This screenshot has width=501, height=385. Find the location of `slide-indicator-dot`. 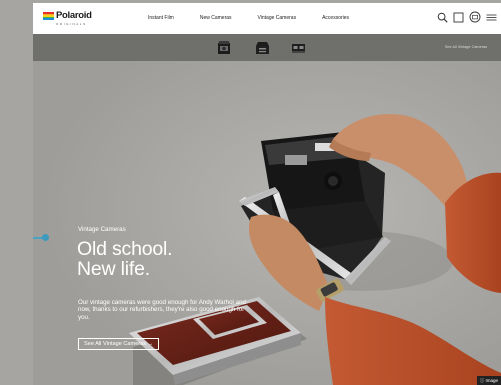

slide-indicator-dot is located at coordinates (45, 237).